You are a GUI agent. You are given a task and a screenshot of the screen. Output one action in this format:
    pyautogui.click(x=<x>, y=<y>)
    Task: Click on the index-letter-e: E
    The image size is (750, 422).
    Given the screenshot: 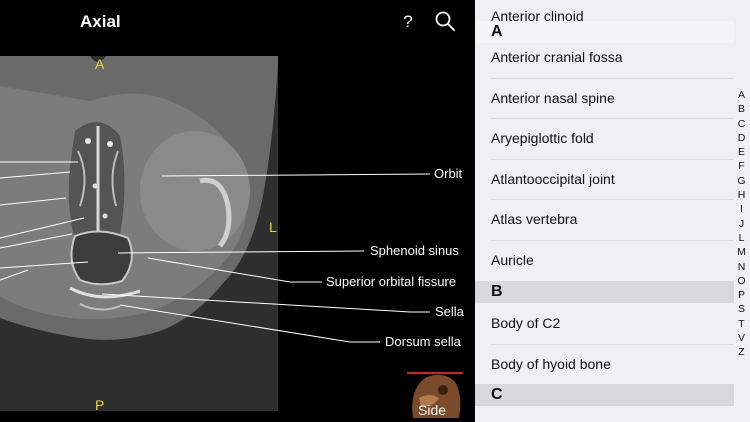 What is the action you would take?
    pyautogui.click(x=741, y=152)
    